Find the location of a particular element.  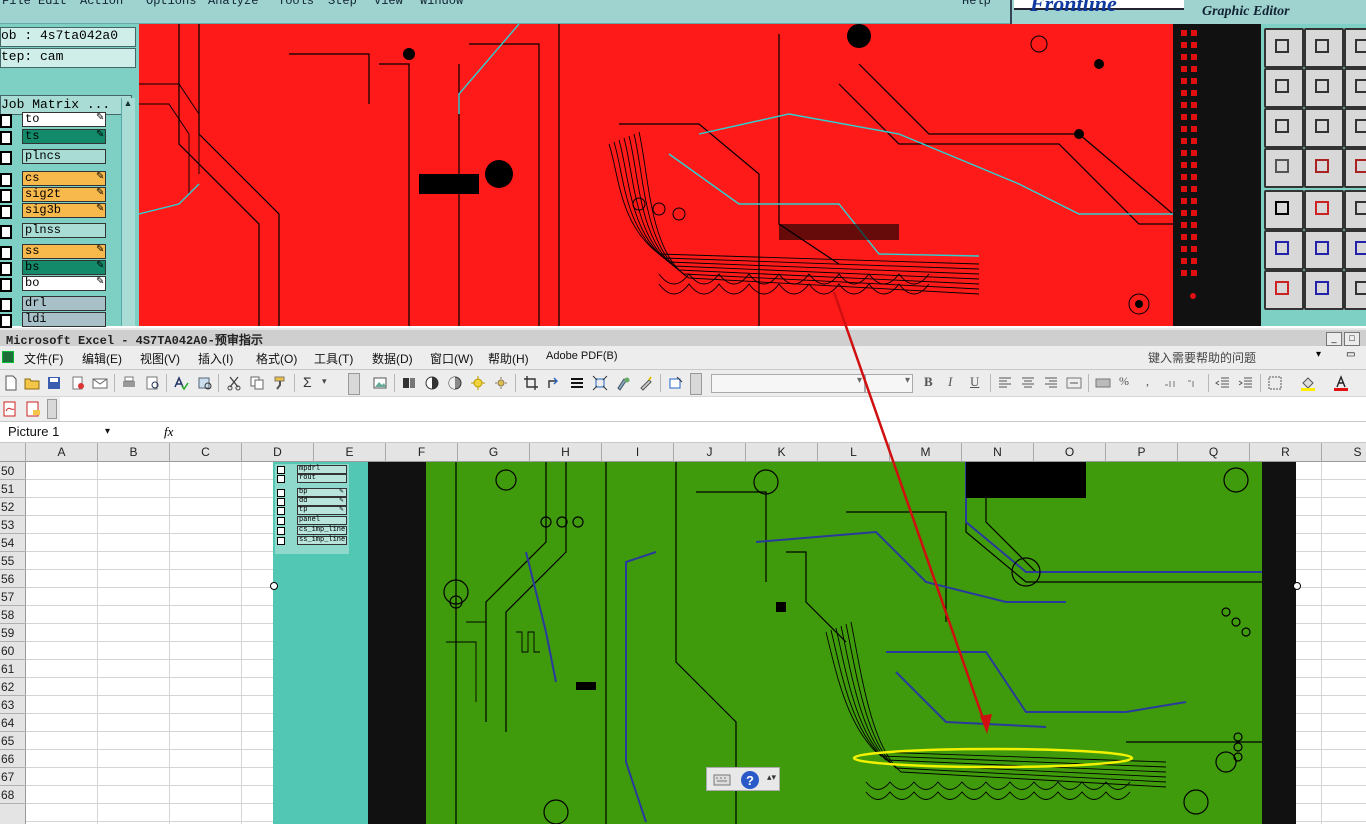

reset-picture-icon is located at coordinates (676, 383).